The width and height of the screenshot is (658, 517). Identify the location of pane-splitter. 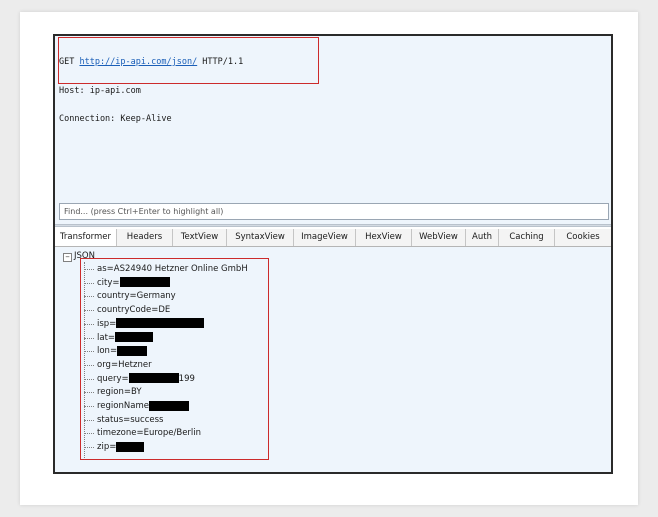
(333, 225).